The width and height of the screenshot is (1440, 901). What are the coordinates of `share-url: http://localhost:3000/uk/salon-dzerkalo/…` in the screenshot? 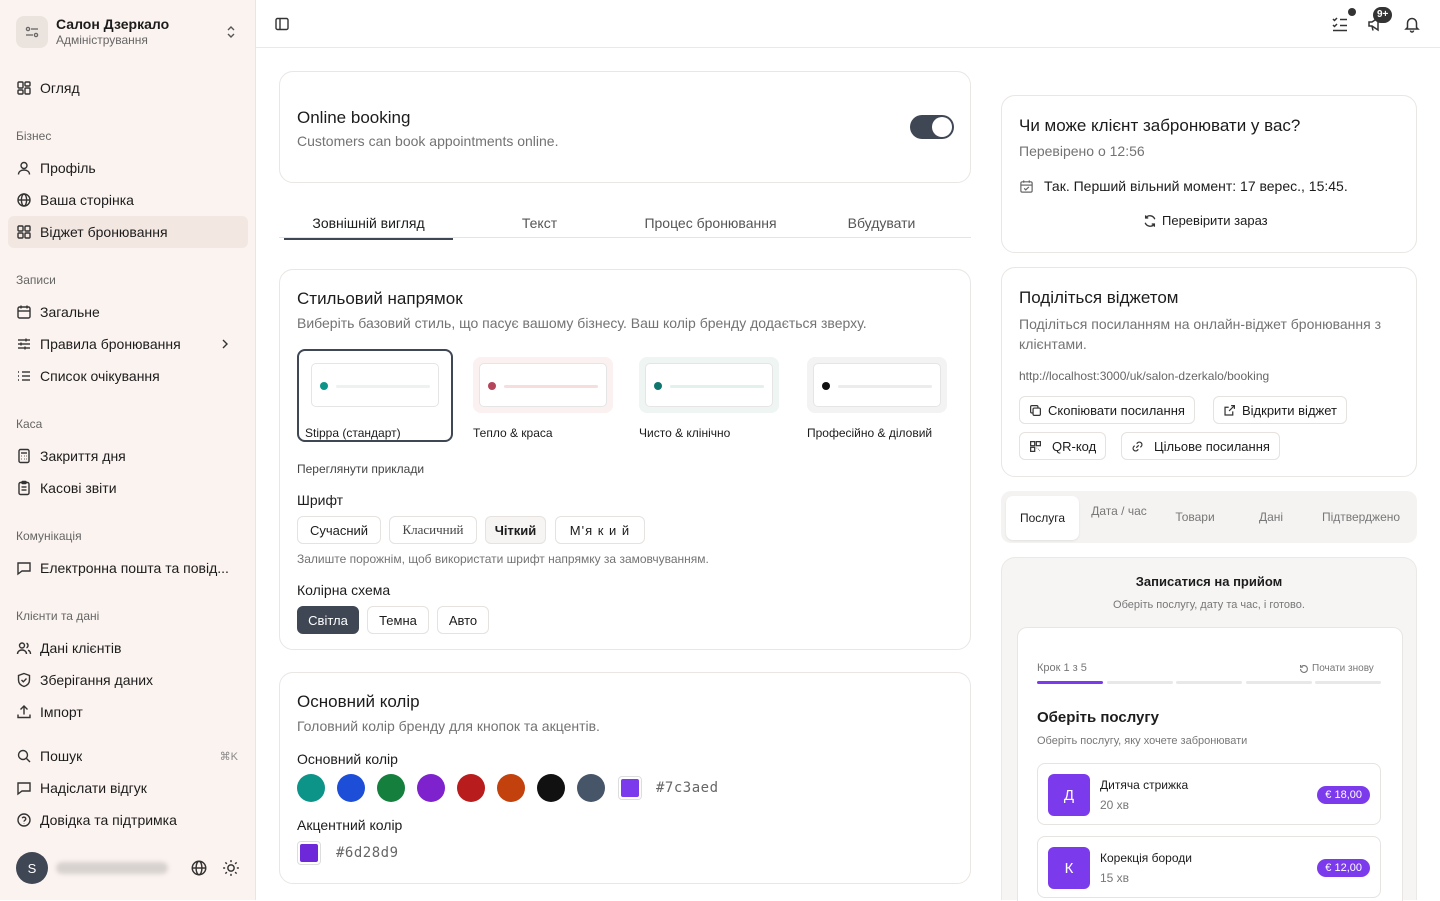 It's located at (1144, 376).